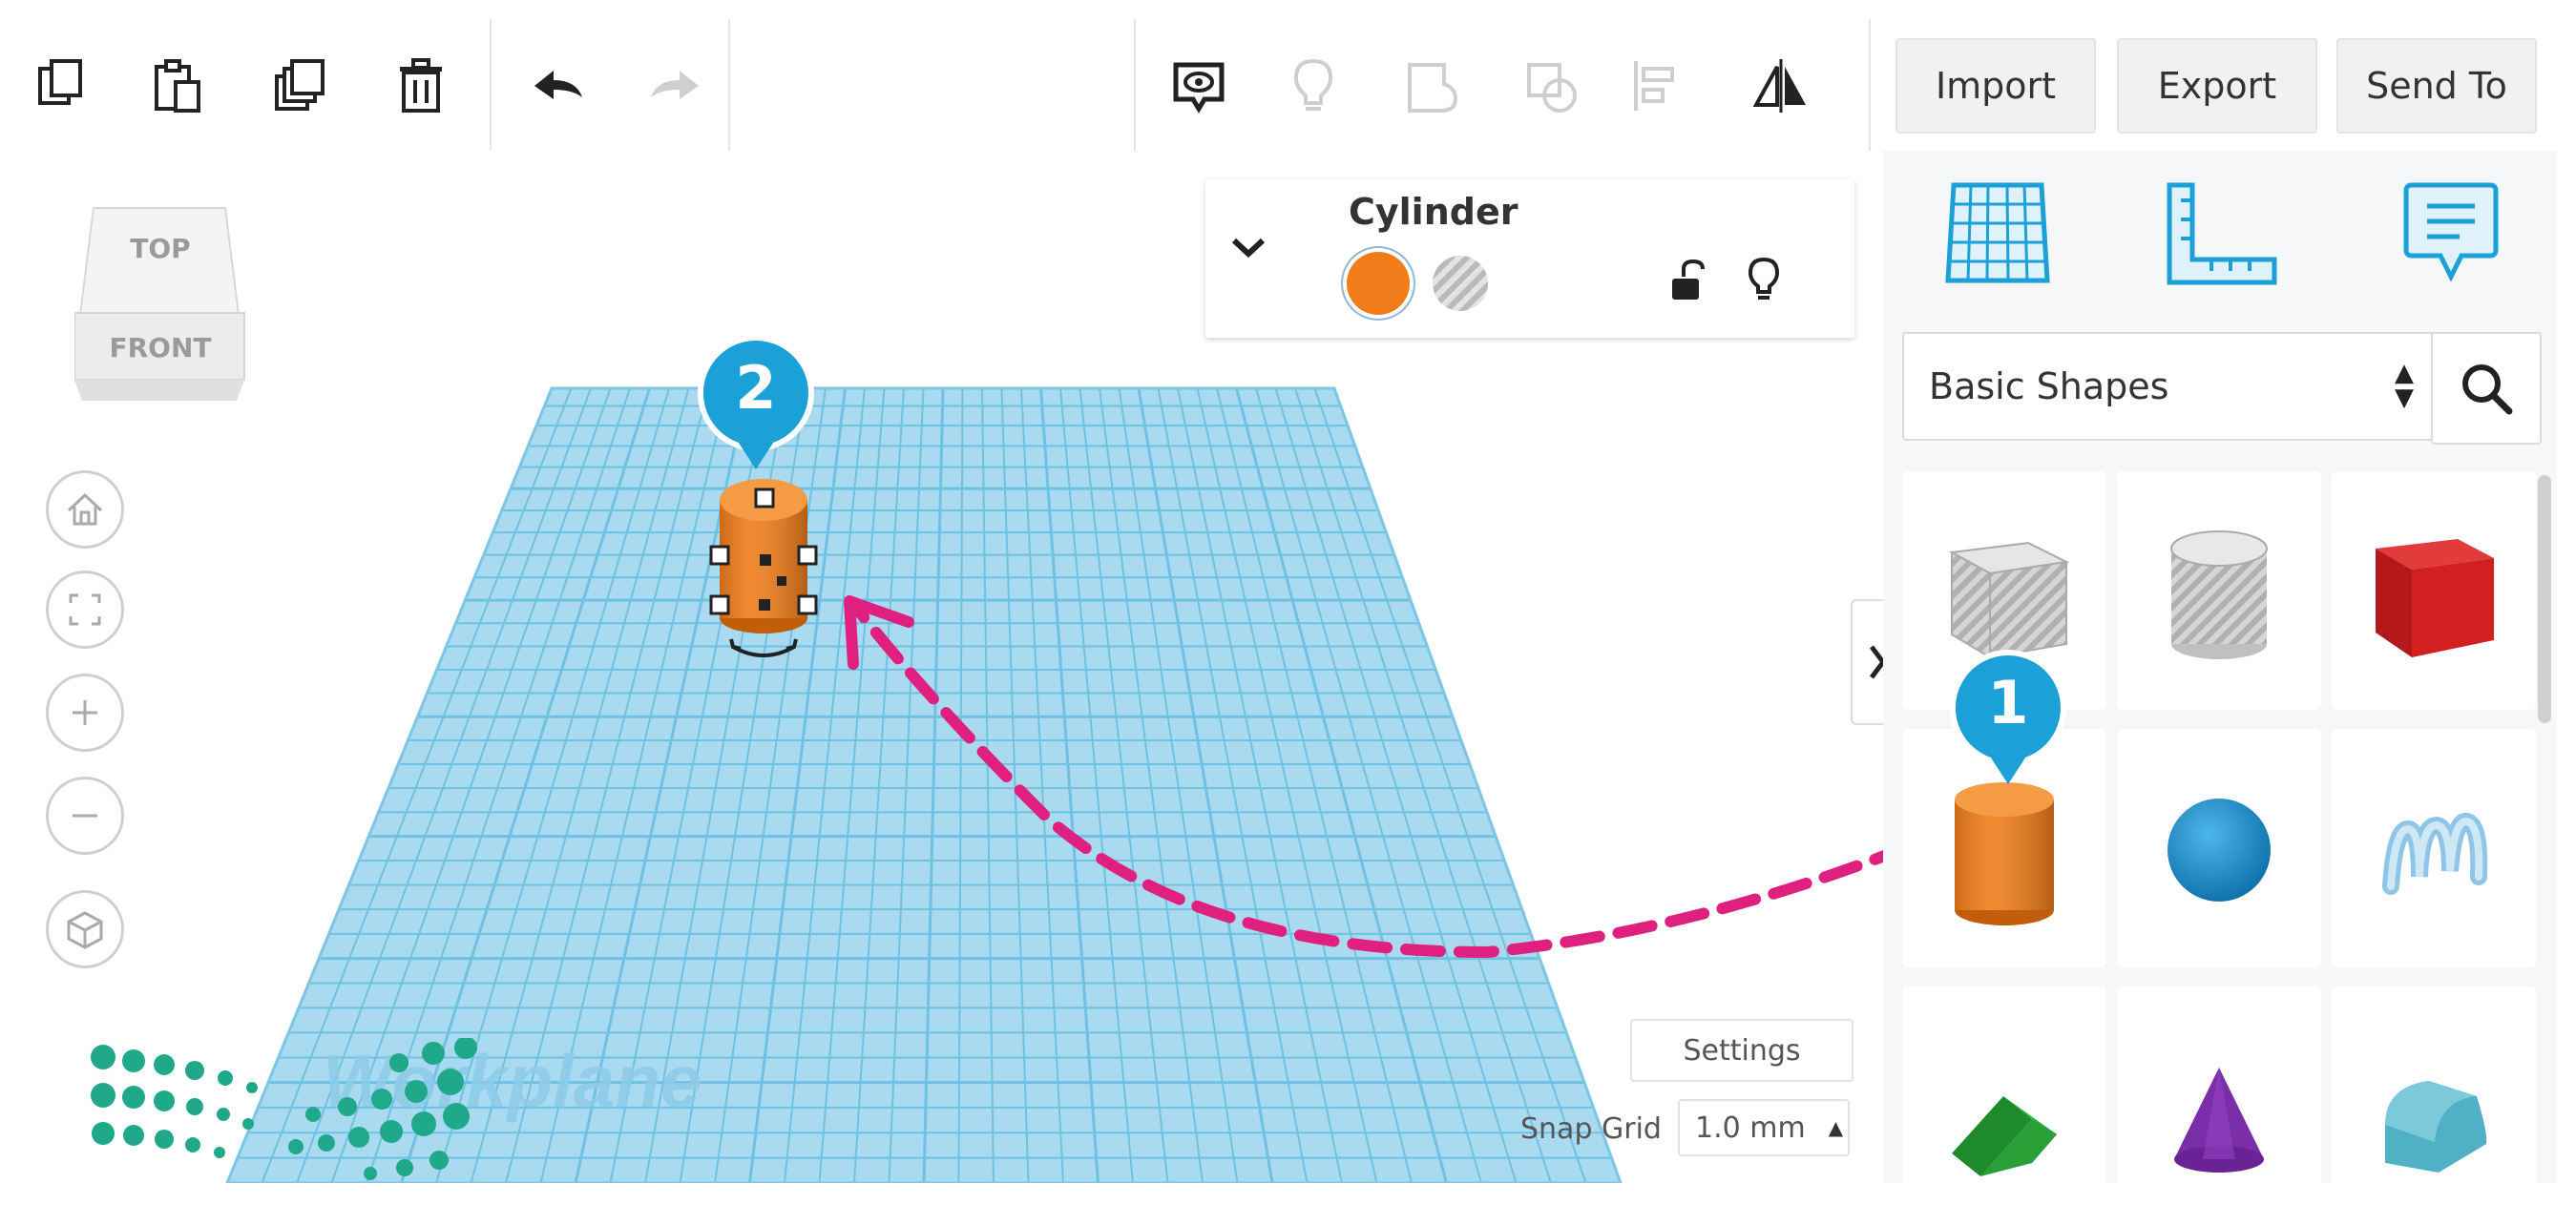 The height and width of the screenshot is (1225, 2576). I want to click on shape-cylinder-hole, so click(2219, 590).